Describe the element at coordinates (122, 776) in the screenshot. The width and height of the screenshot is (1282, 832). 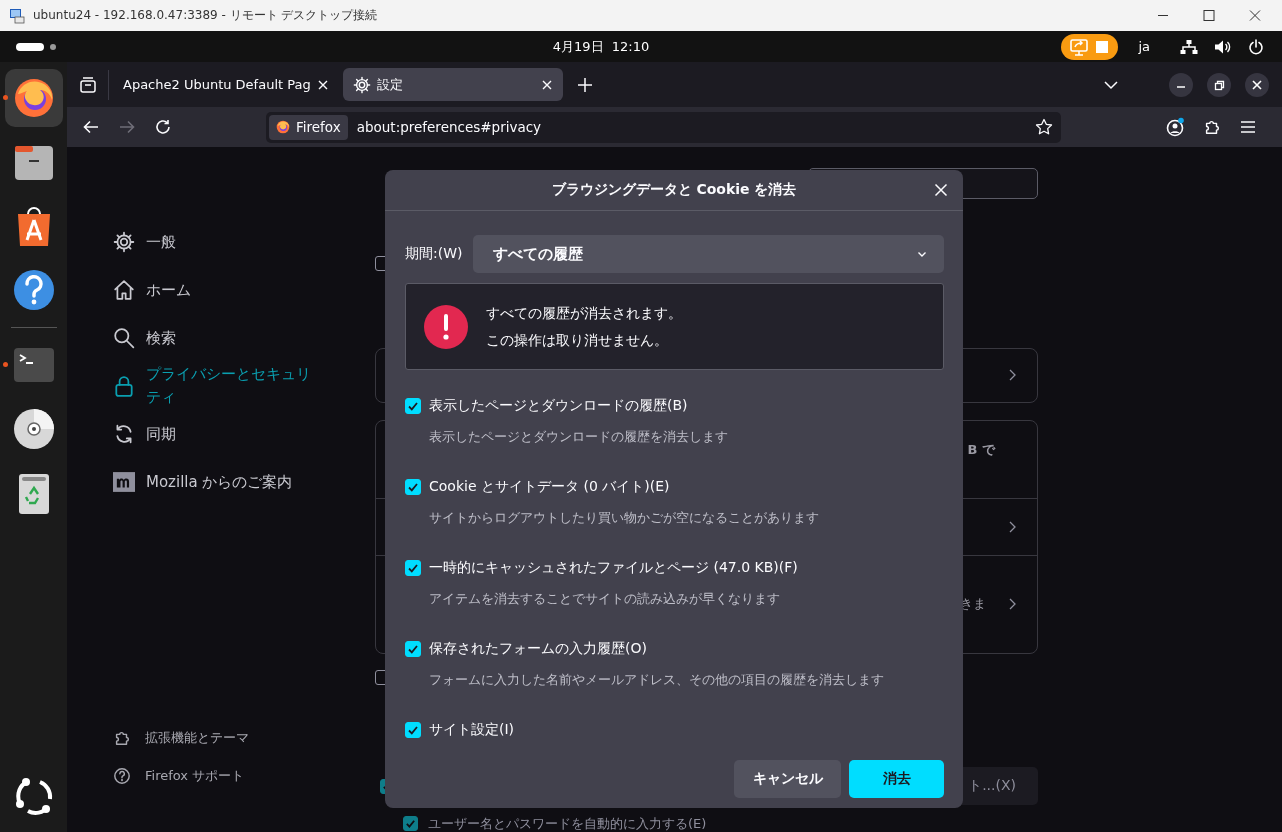
I see `help-icon` at that location.